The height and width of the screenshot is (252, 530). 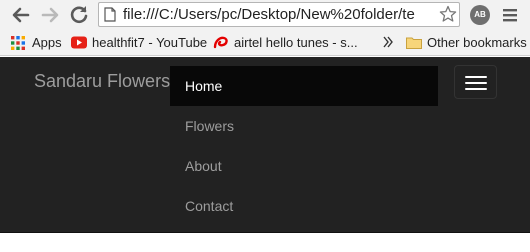 I want to click on bookmark-youtube-label: healthfit7 - YouTube, so click(x=150, y=42).